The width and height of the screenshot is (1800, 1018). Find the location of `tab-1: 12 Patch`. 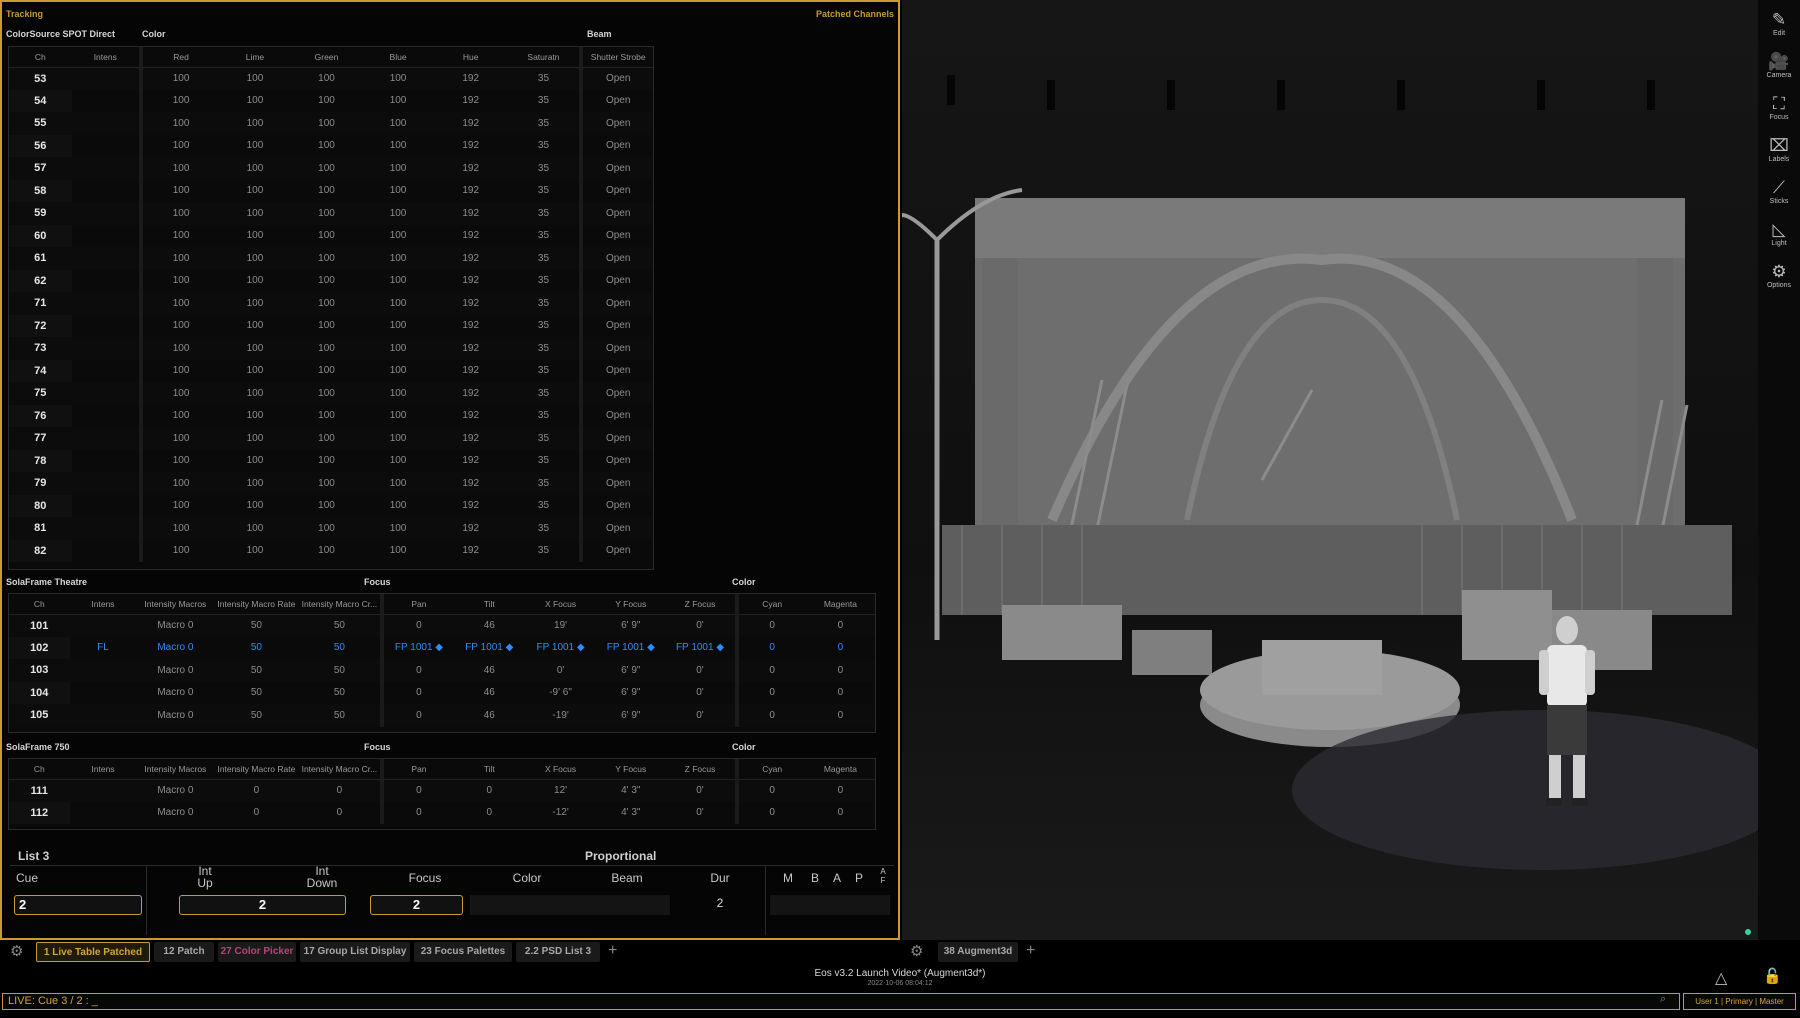

tab-1: 12 Patch is located at coordinates (184, 952).